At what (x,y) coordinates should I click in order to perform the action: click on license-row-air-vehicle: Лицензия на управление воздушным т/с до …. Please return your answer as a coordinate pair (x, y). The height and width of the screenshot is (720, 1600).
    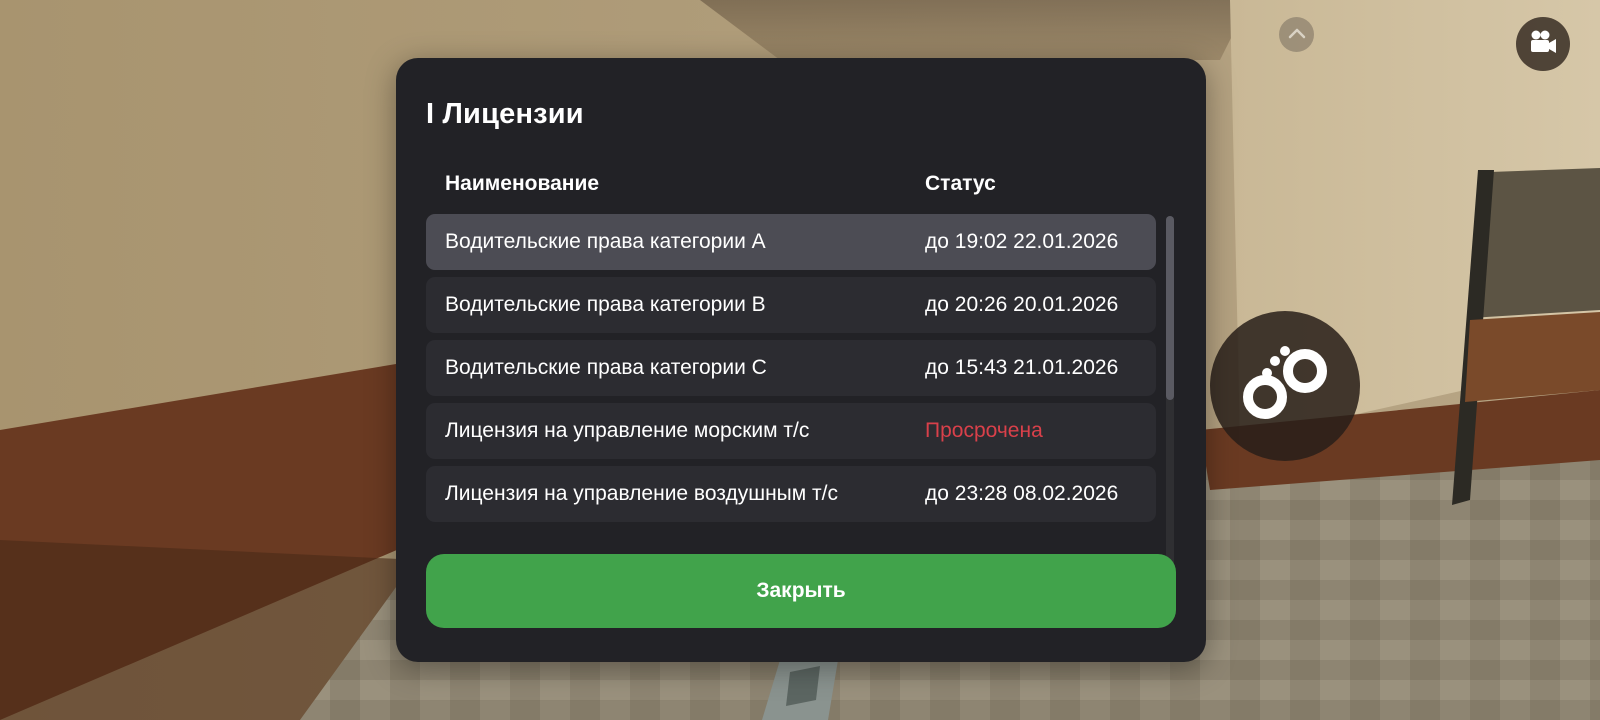
    Looking at the image, I should click on (791, 494).